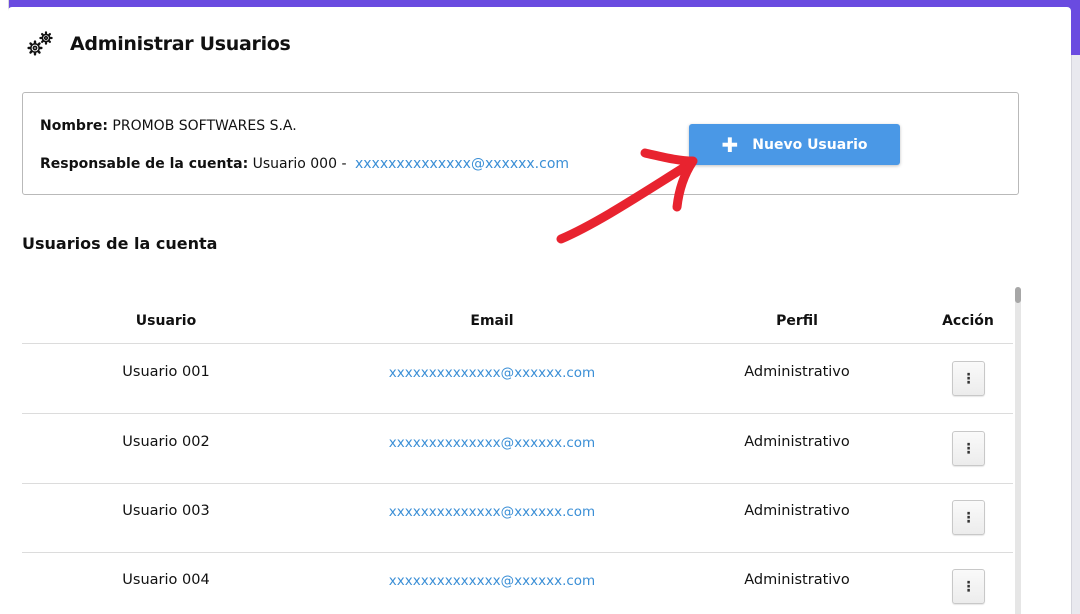 This screenshot has height=614, width=1080. What do you see at coordinates (166, 372) in the screenshot?
I see `user-cell: Usuario 001` at bounding box center [166, 372].